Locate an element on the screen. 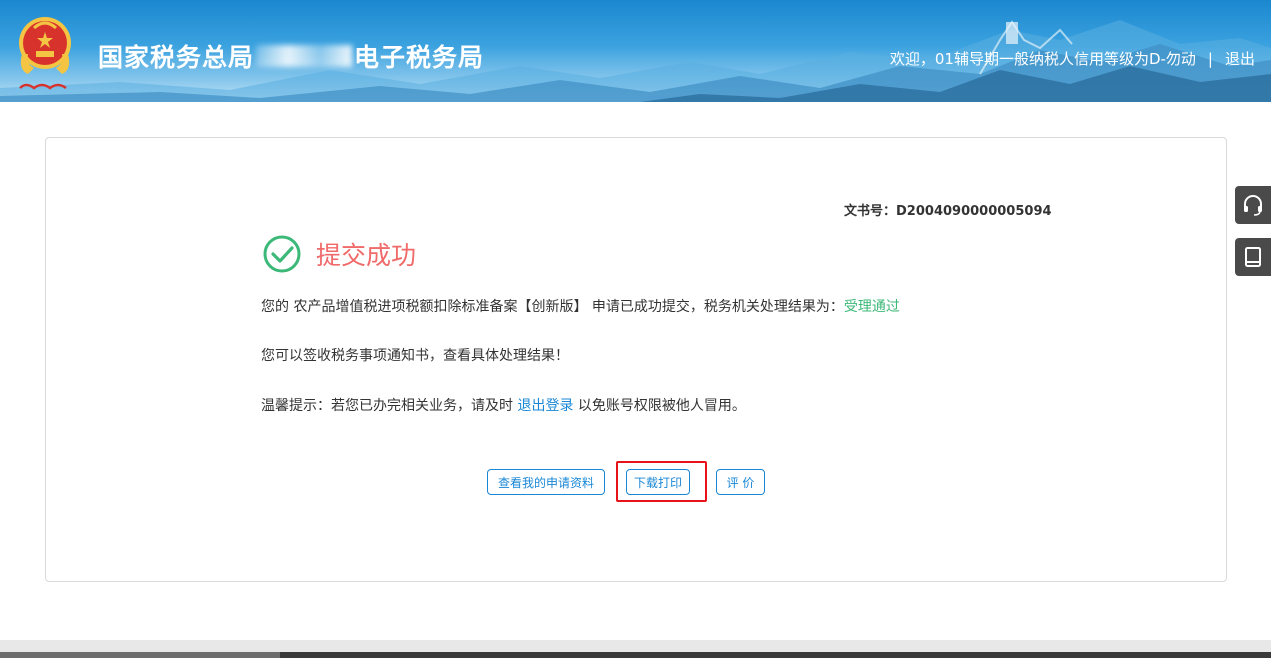 This screenshot has width=1271, height=658. headset-icon is located at coordinates (1253, 205).